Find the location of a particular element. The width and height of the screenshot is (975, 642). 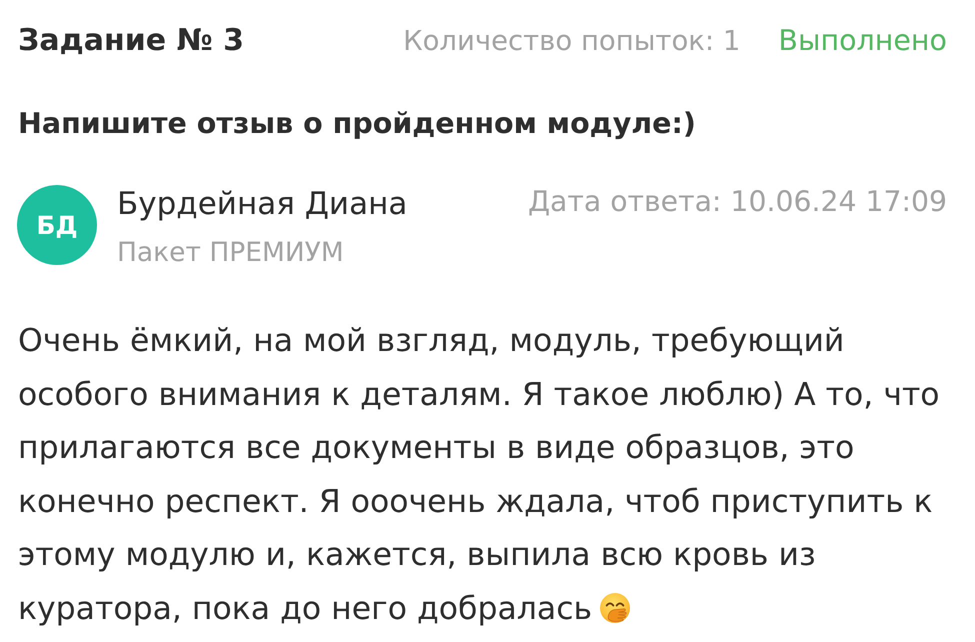

author-plan: Пакет ПРЕМИУМ is located at coordinates (230, 253).